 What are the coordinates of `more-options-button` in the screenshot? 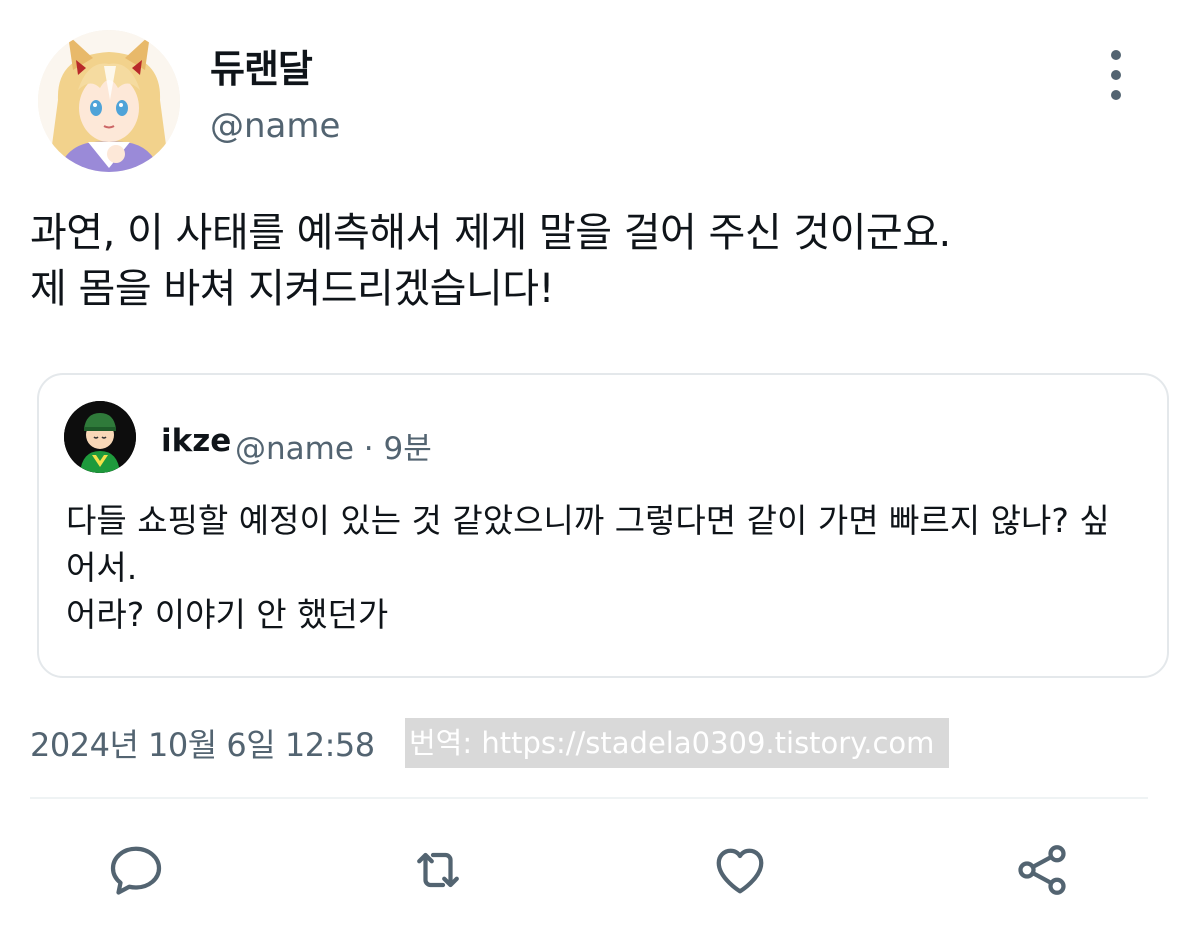 It's located at (1116, 75).